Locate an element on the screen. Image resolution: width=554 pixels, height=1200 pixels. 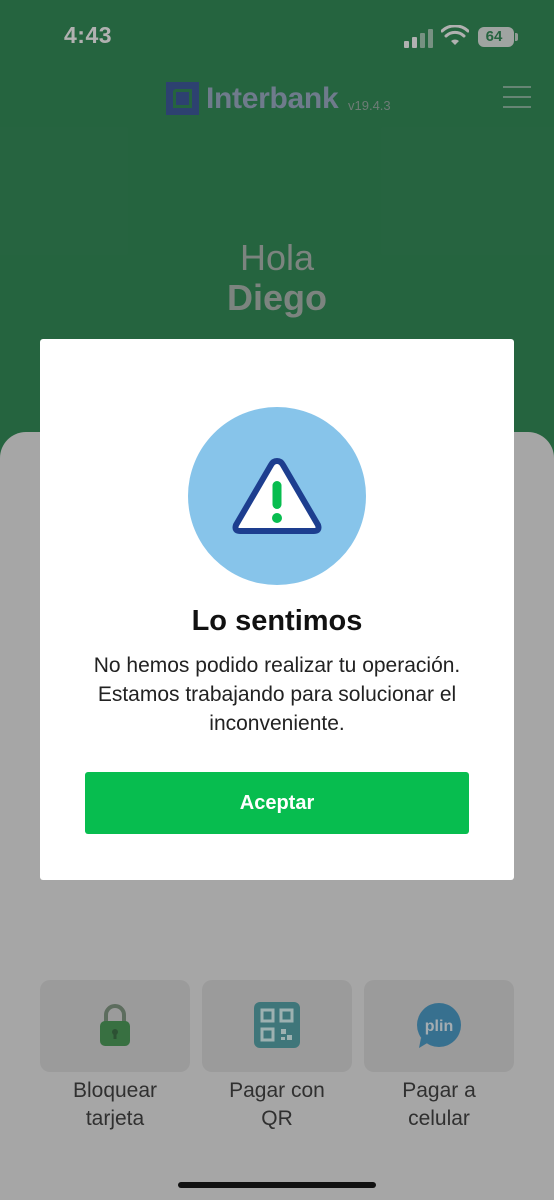
warning-icon is located at coordinates (277, 496).